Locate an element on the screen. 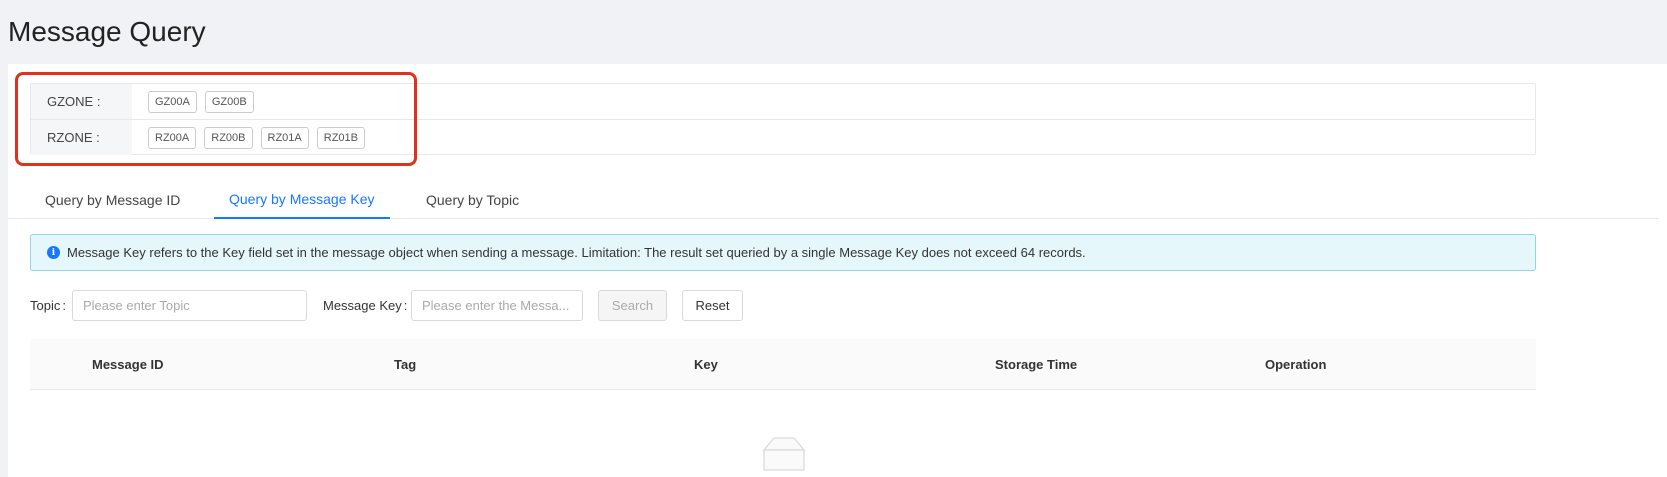 The width and height of the screenshot is (1667, 477). zone-tag-gz00a: GZ00A is located at coordinates (172, 101).